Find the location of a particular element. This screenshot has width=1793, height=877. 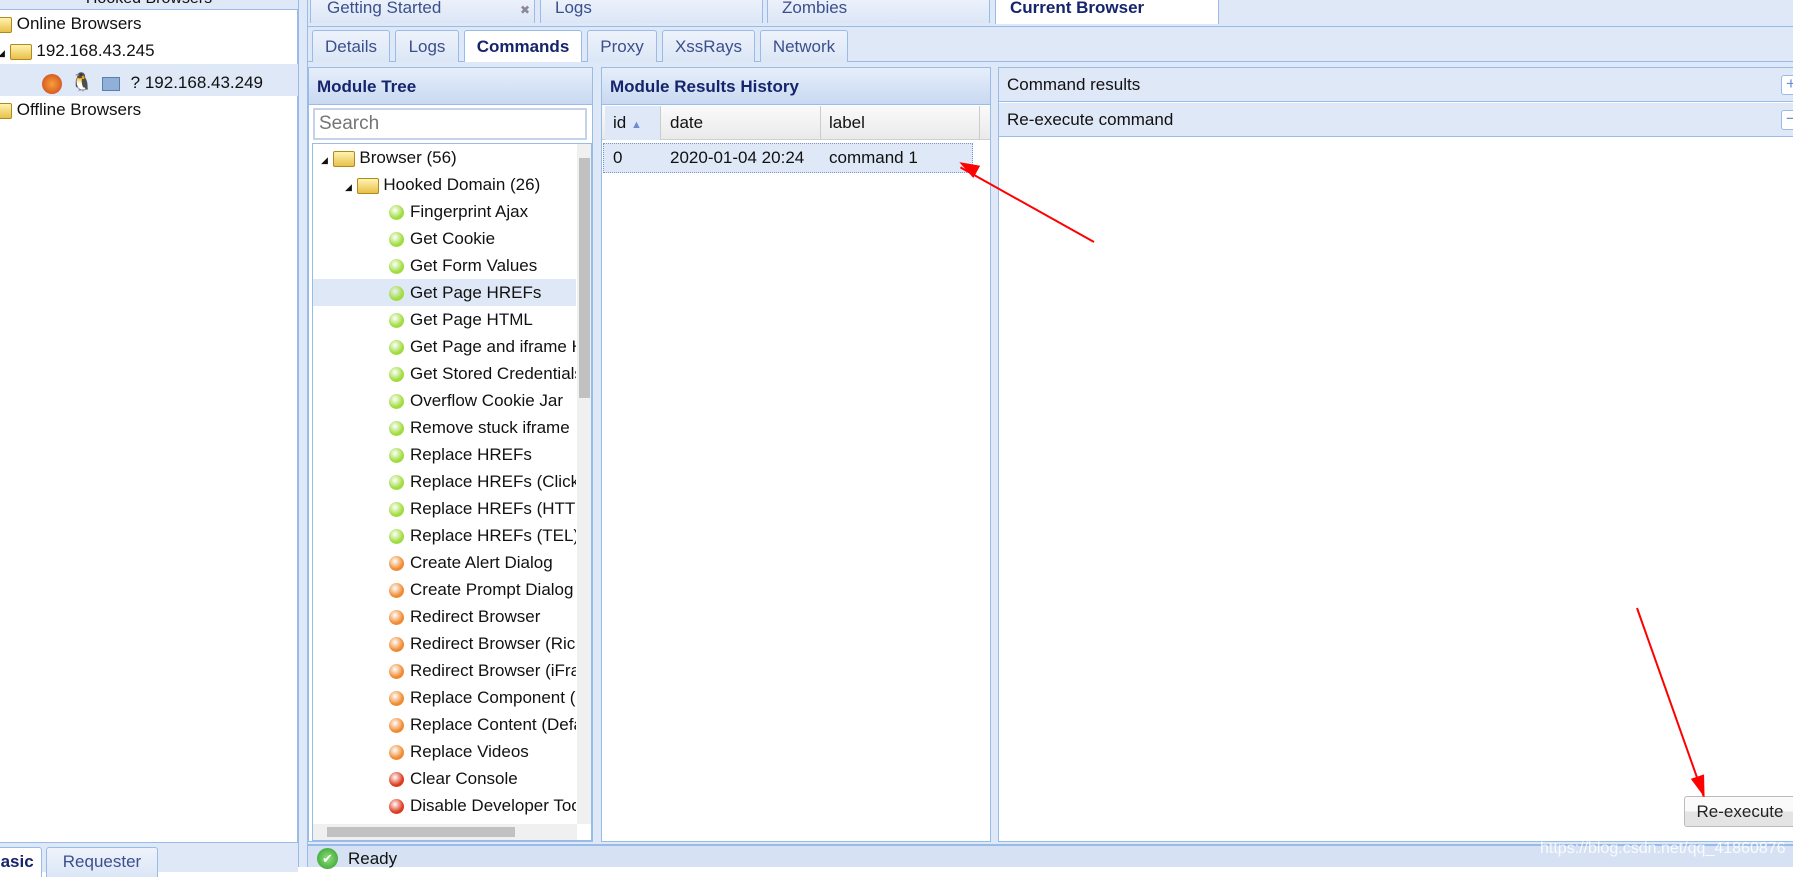

module-item: Get Cookie is located at coordinates (444, 238).